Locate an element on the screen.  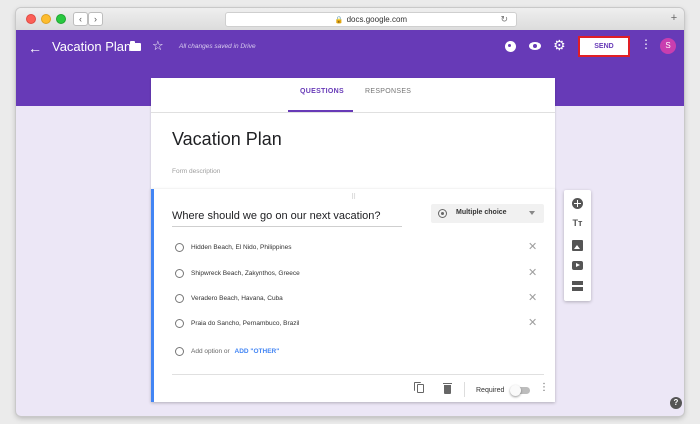
question-type-label: Multiple choice is located at coordinates (481, 212).